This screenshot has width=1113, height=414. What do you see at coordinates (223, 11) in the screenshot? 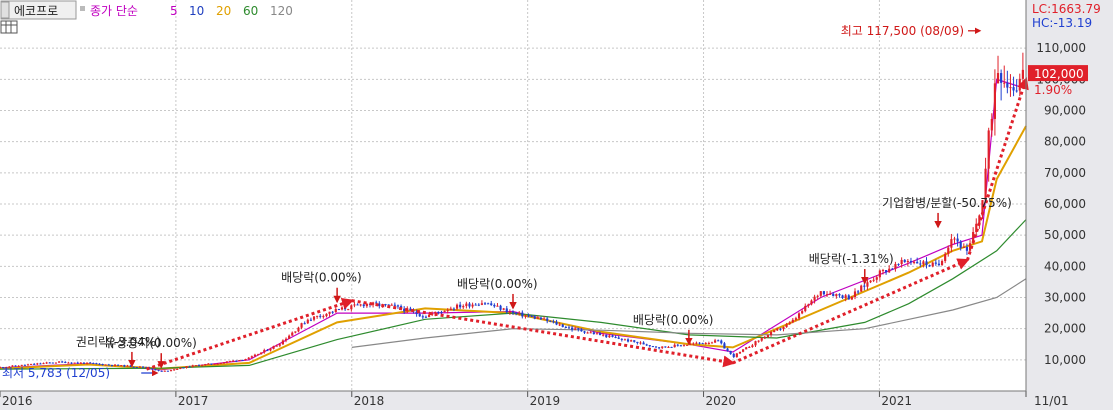
I see `legend-item-ma20: 20` at bounding box center [223, 11].